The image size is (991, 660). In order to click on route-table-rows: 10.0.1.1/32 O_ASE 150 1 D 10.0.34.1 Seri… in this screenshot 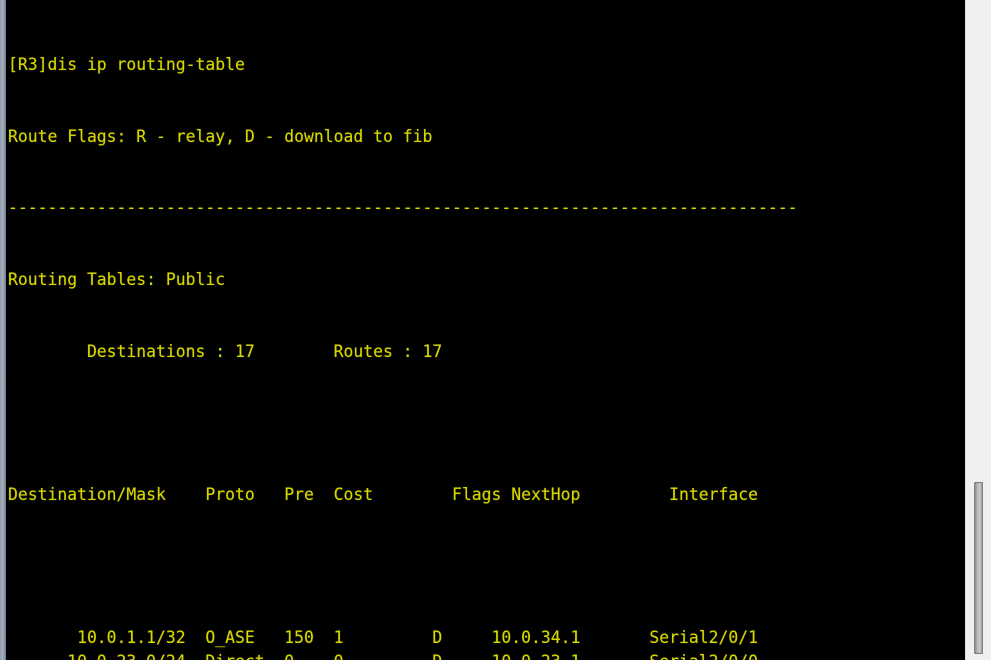, I will do `click(402, 643)`.